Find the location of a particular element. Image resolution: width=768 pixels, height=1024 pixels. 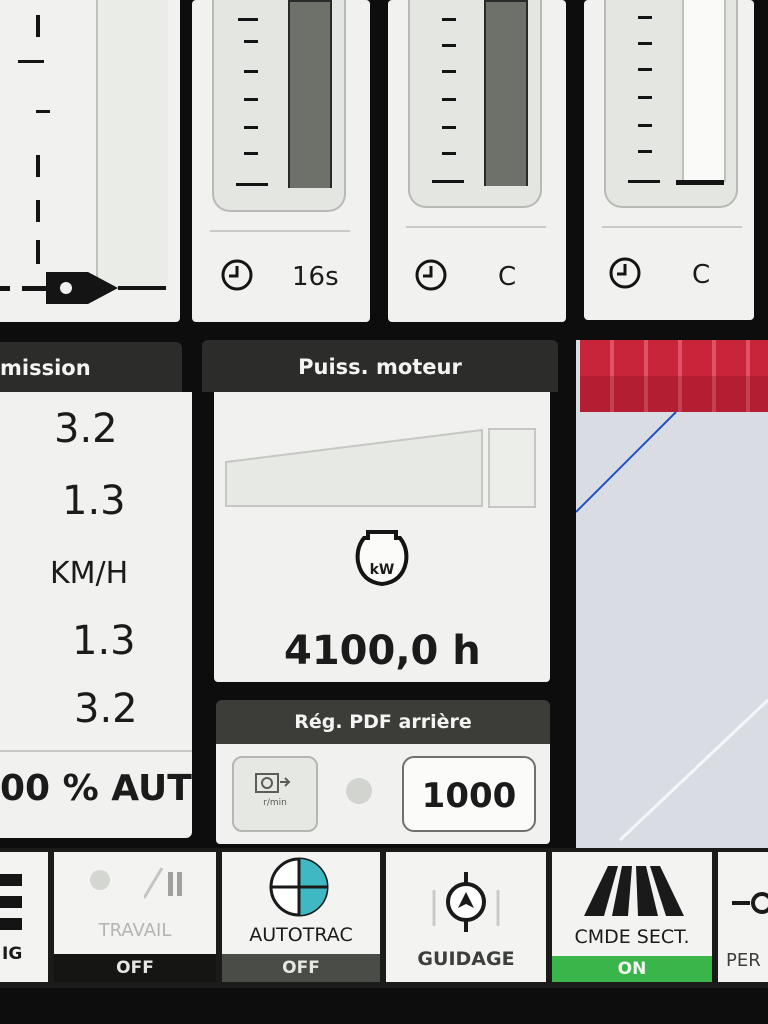

autotrac-state: OFF is located at coordinates (301, 968).